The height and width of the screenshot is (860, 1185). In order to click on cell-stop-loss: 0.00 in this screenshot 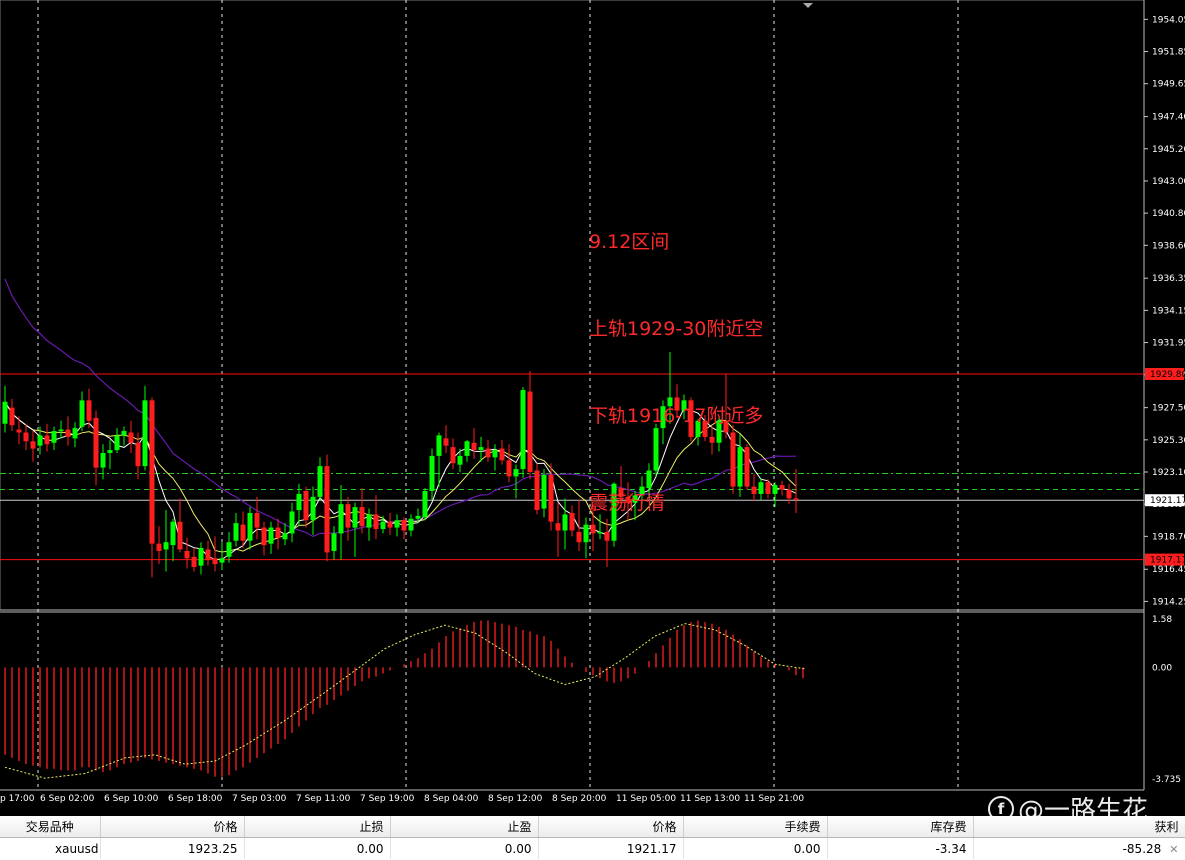, I will do `click(317, 848)`.